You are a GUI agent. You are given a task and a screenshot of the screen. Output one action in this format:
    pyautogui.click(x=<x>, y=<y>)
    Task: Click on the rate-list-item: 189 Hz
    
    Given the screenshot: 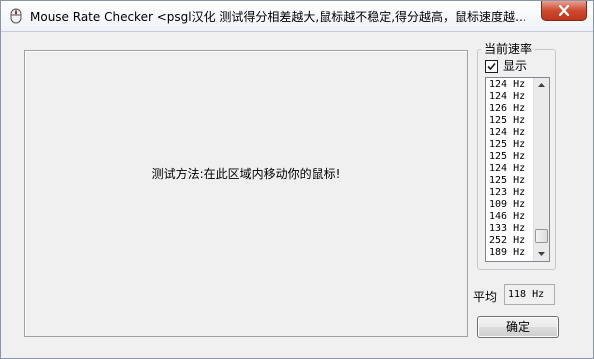 What is the action you would take?
    pyautogui.click(x=511, y=253)
    